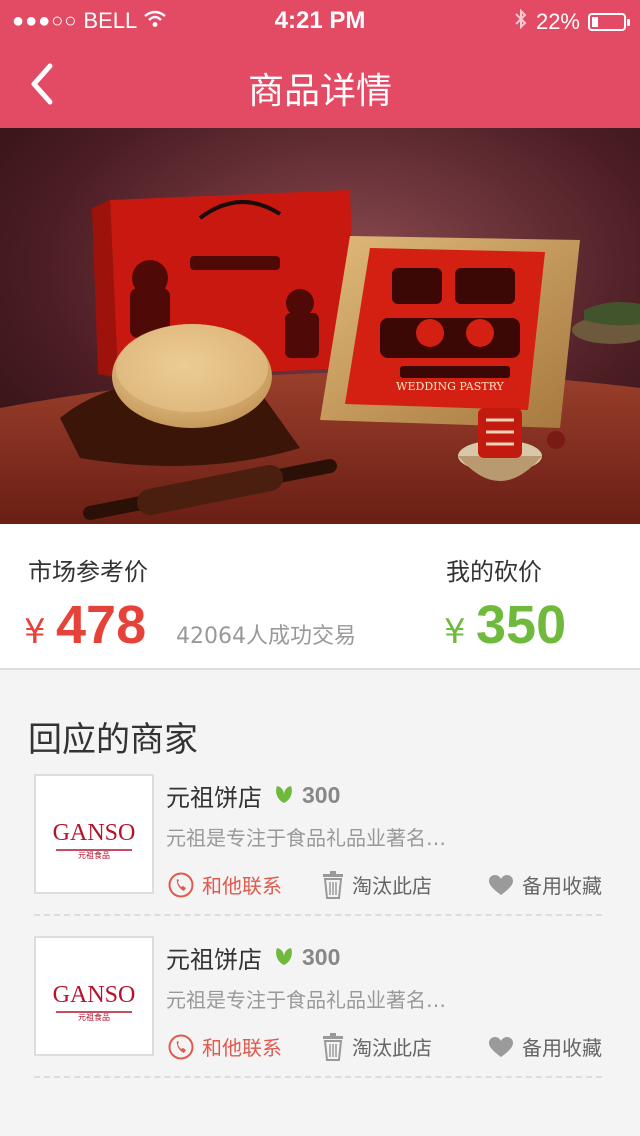  I want to click on my-price-label: 我的砍价, so click(494, 572).